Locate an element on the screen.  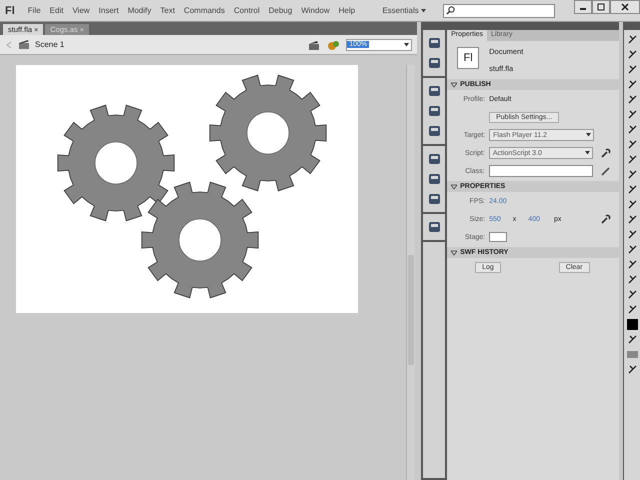
maximize-icon is located at coordinates (601, 7).